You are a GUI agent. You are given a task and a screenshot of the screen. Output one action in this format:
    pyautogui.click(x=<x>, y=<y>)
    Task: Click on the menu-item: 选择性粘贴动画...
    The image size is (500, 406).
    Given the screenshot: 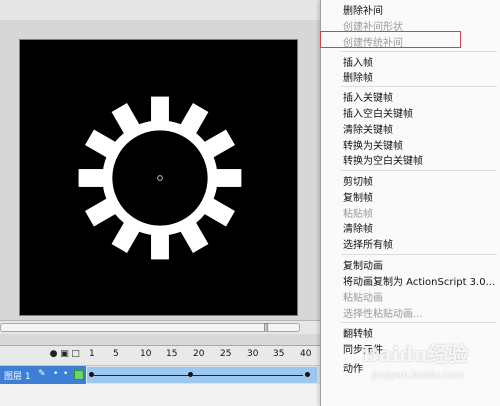 What is the action you would take?
    pyautogui.click(x=410, y=314)
    